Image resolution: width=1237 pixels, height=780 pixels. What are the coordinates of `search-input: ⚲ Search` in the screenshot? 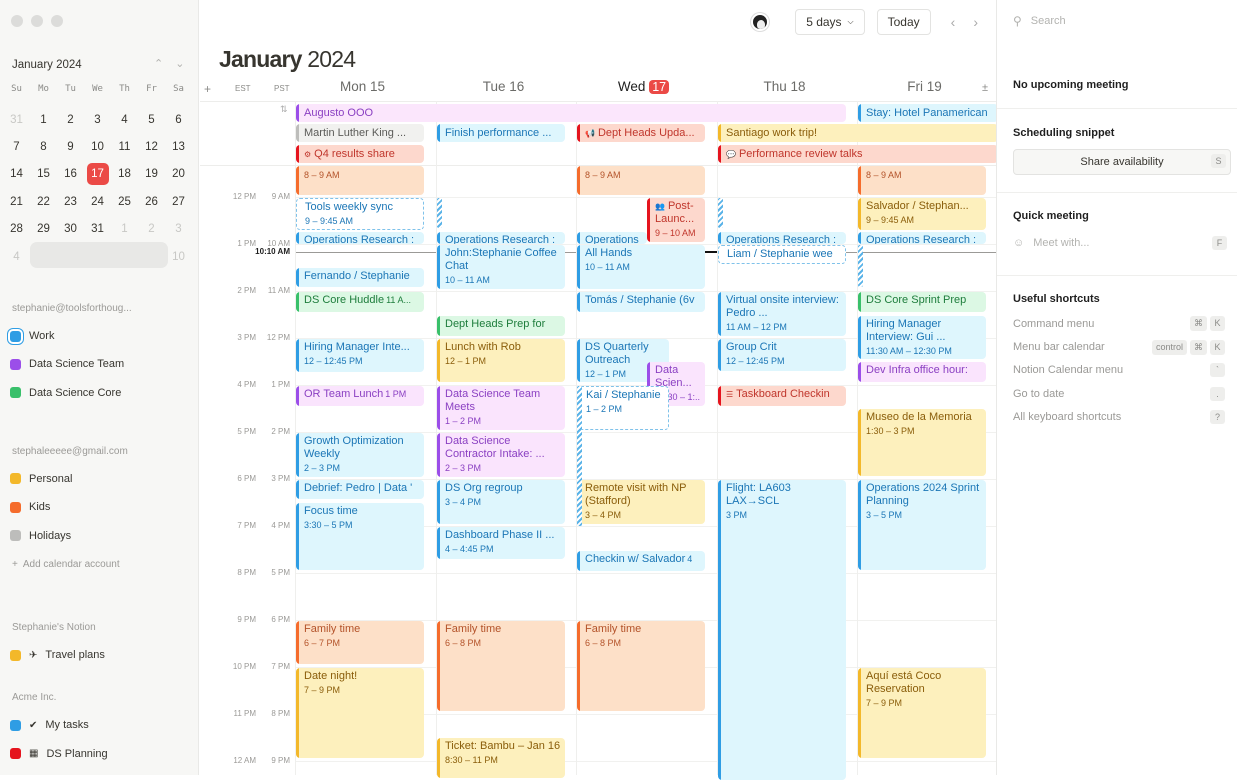 It's located at (1039, 21).